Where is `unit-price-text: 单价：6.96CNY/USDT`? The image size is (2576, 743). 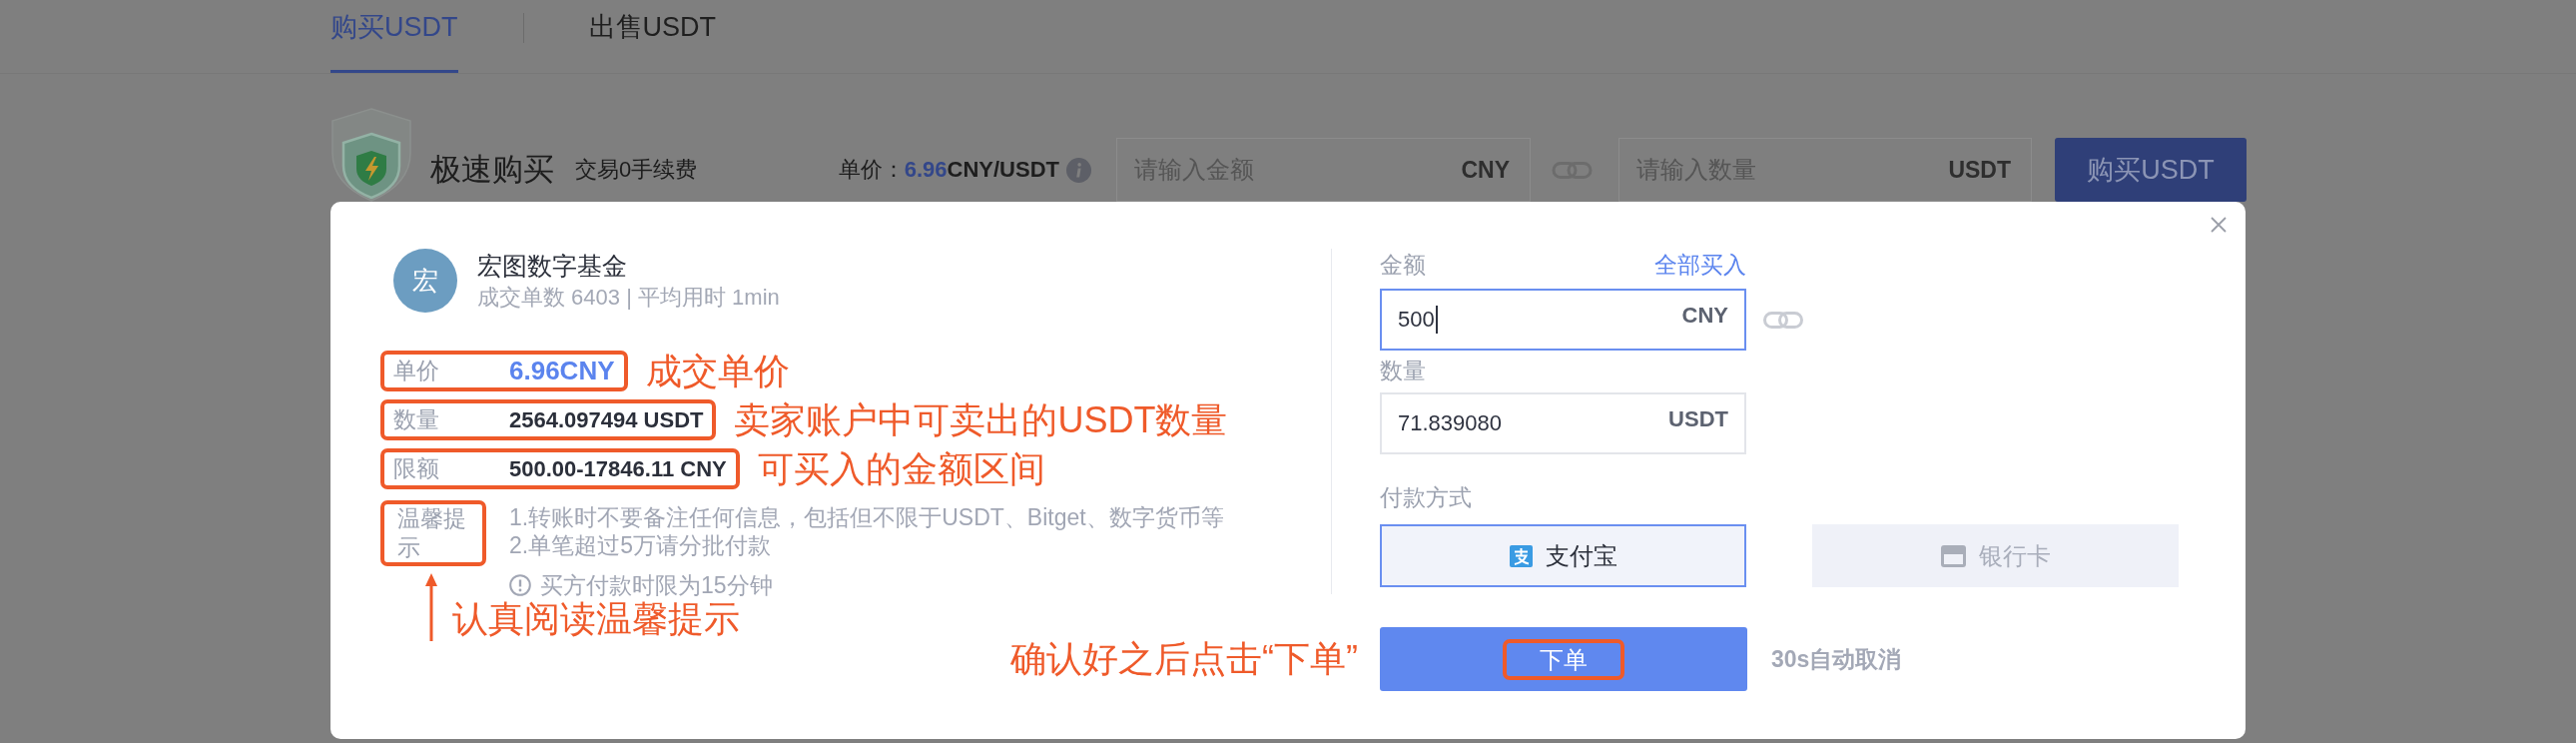
unit-price-text: 单价：6.96CNY/USDT is located at coordinates (948, 170).